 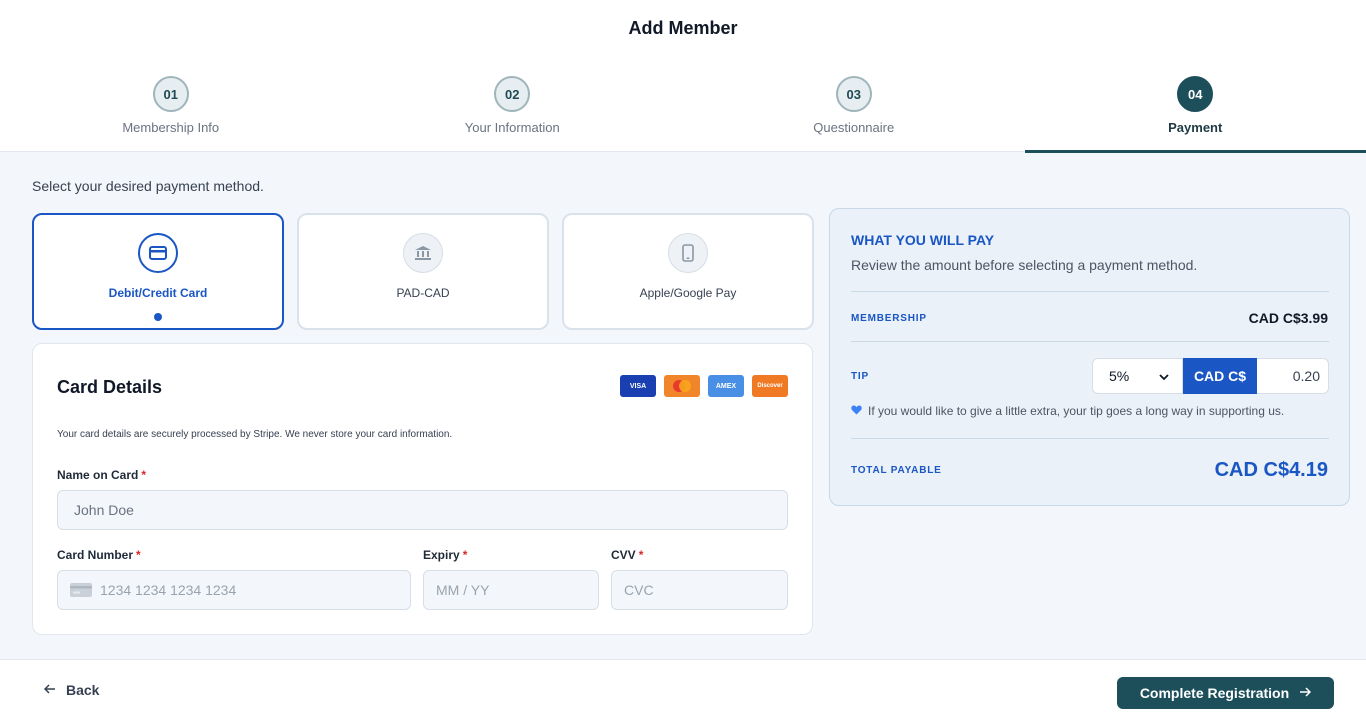 I want to click on card-number-input: 1234 1234 1234 1234, so click(x=234, y=590).